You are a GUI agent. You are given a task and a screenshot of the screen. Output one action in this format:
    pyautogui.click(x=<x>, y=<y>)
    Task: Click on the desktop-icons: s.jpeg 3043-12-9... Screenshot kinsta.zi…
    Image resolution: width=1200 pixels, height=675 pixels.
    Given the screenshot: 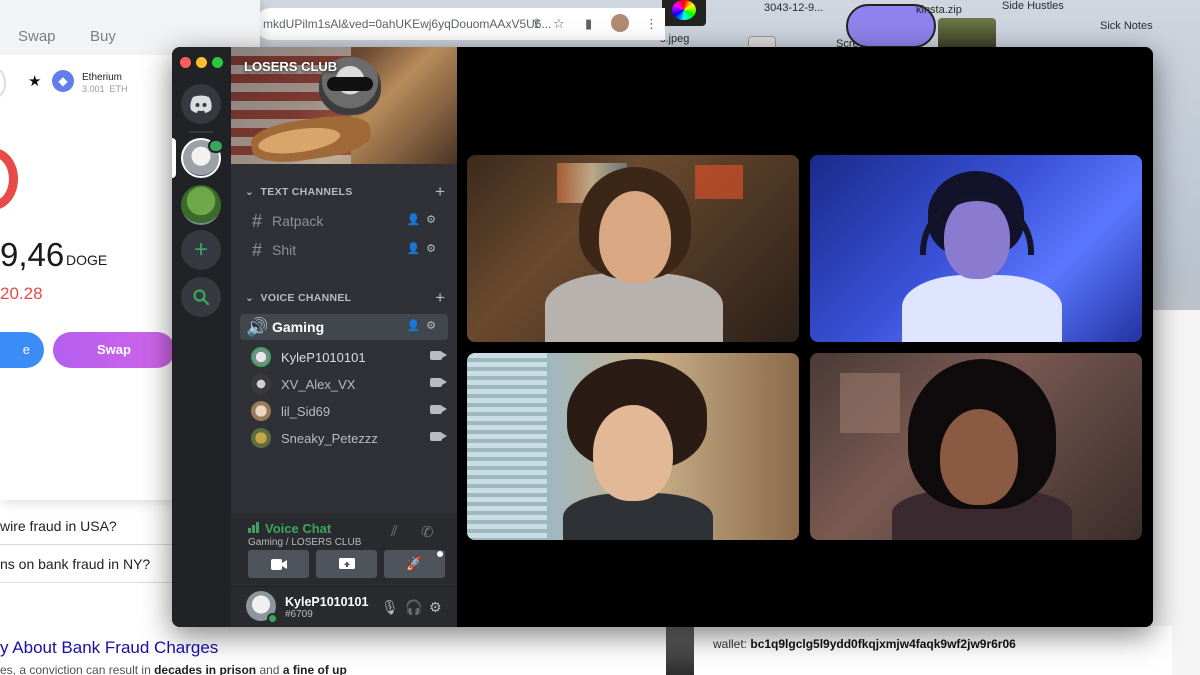 What is the action you would take?
    pyautogui.click(x=930, y=25)
    